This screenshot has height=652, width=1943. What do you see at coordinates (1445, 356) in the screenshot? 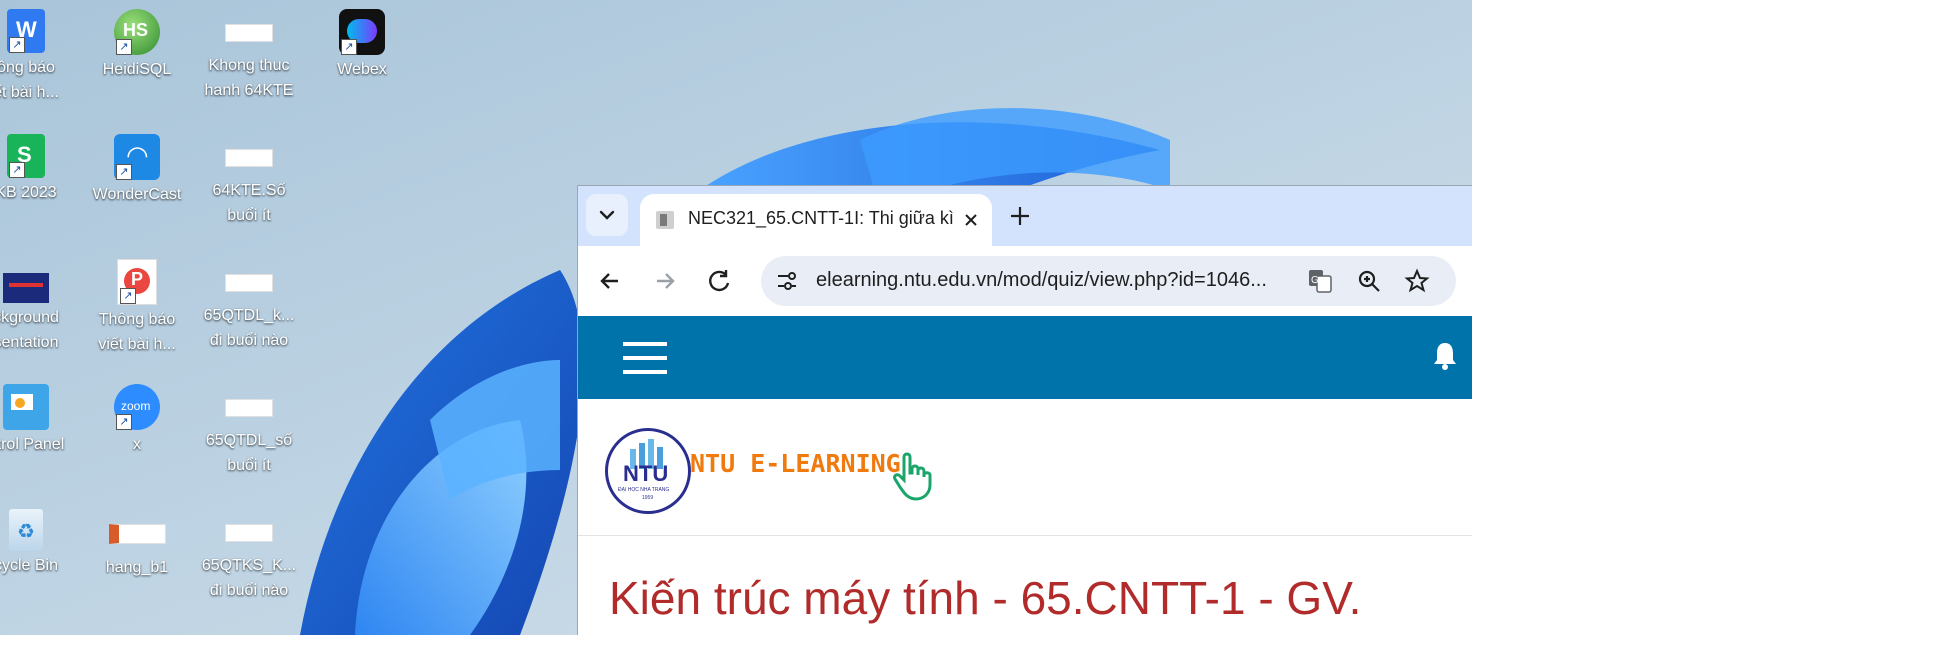
I see `notification-bell-icon` at bounding box center [1445, 356].